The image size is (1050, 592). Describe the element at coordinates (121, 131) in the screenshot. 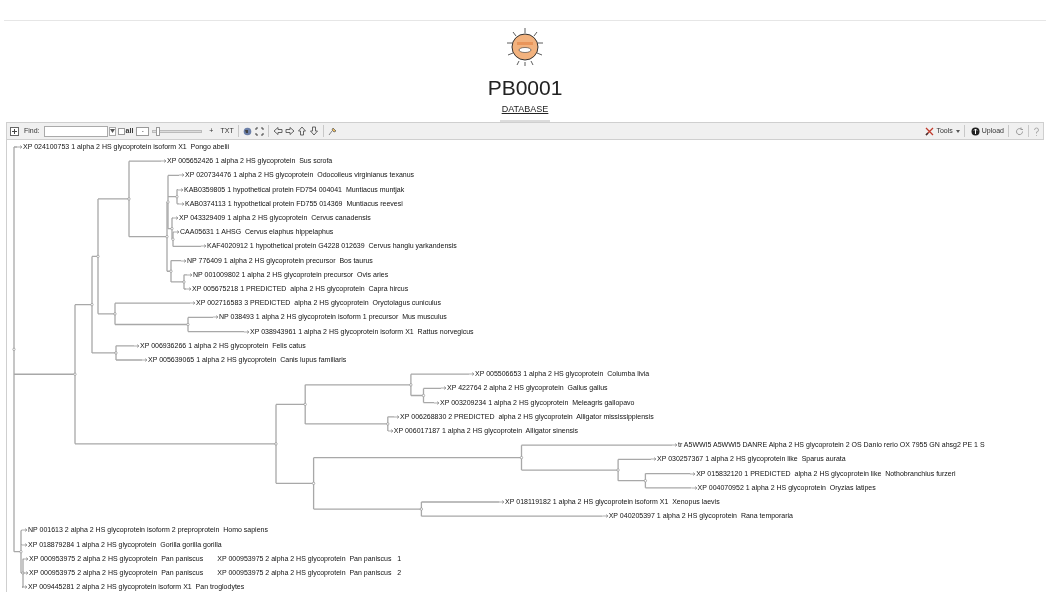

I see `all-checkbox` at that location.